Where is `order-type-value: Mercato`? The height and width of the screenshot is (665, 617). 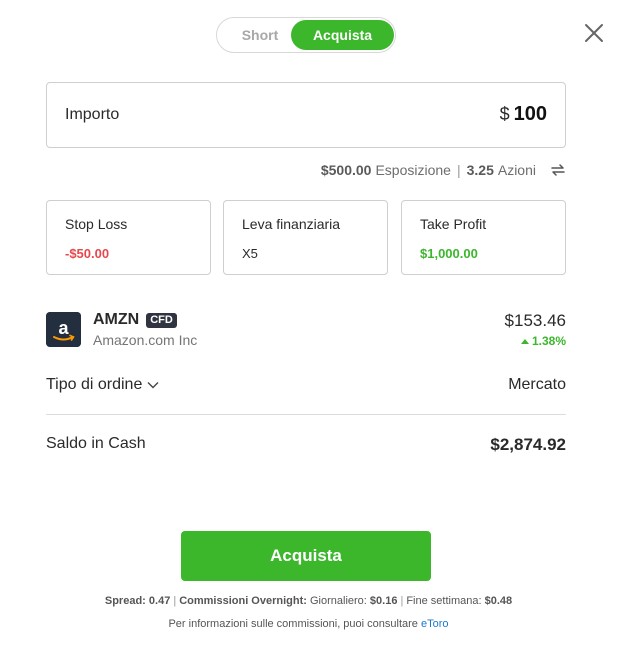 order-type-value: Mercato is located at coordinates (537, 384).